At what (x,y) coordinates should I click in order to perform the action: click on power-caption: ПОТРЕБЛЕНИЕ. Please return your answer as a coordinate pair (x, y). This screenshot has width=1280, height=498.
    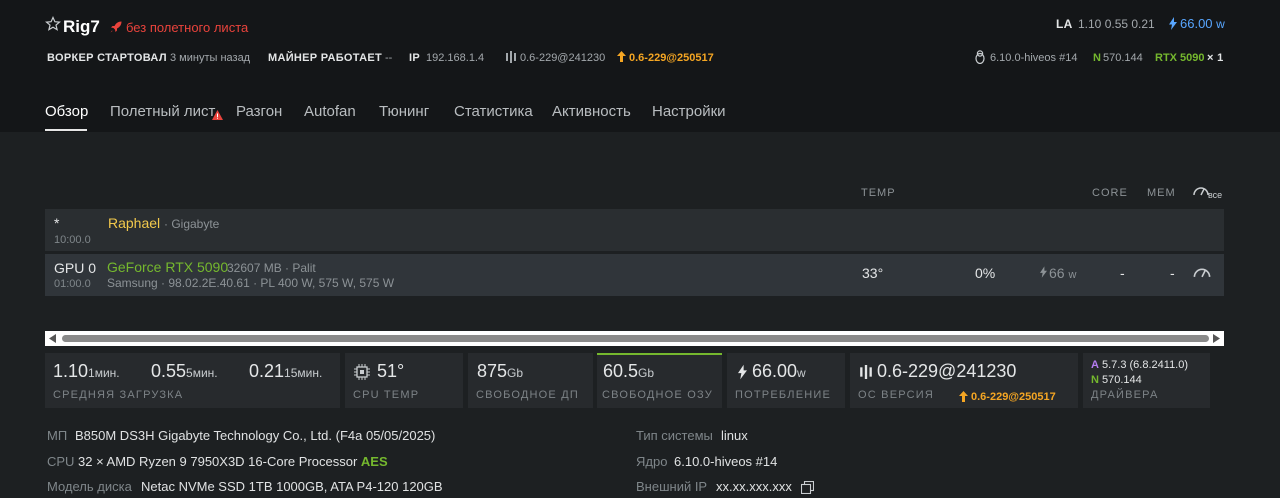
    Looking at the image, I should click on (783, 395).